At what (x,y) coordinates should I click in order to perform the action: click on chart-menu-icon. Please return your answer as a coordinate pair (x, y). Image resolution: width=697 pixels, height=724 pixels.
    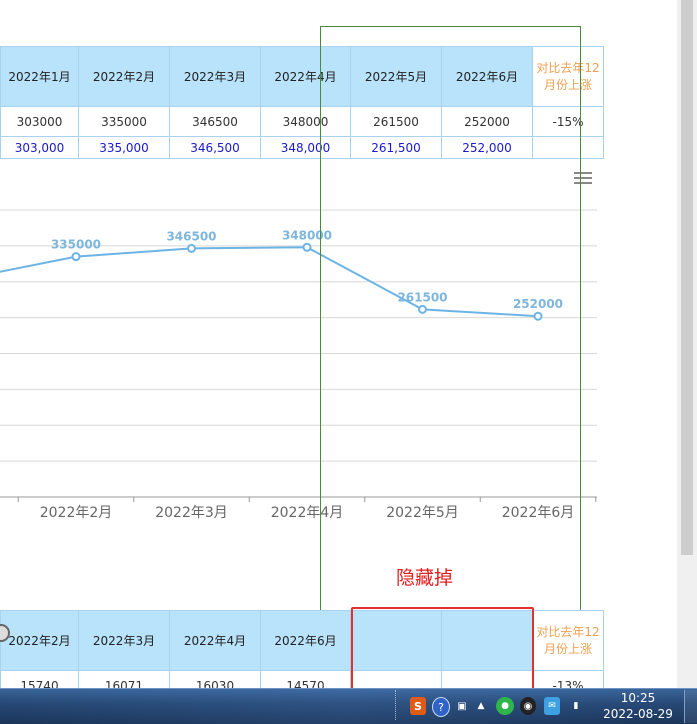
    Looking at the image, I should click on (583, 179).